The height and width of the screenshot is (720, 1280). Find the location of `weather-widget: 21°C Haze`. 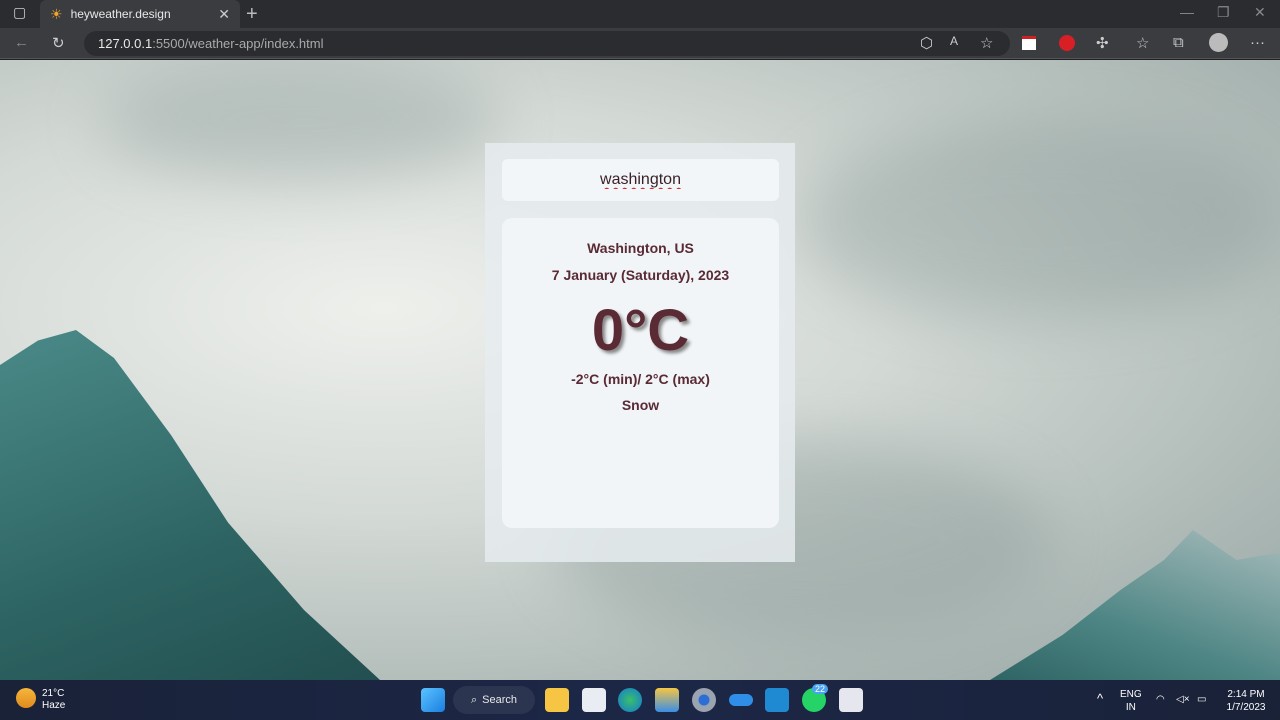

weather-widget: 21°C Haze is located at coordinates (40, 700).